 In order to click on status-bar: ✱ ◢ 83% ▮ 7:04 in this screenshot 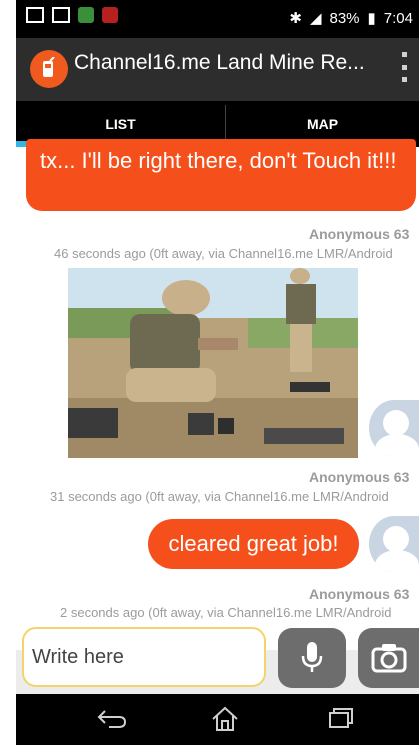, I will do `click(217, 19)`.